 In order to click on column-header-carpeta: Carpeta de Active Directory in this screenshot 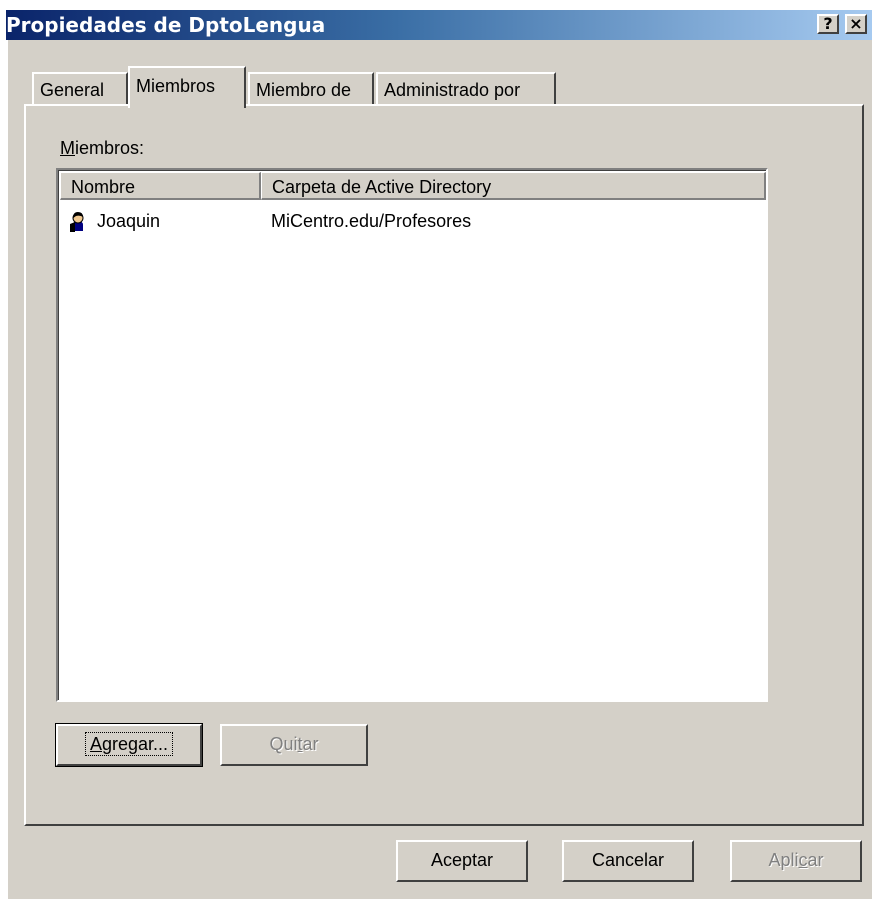, I will do `click(513, 186)`.